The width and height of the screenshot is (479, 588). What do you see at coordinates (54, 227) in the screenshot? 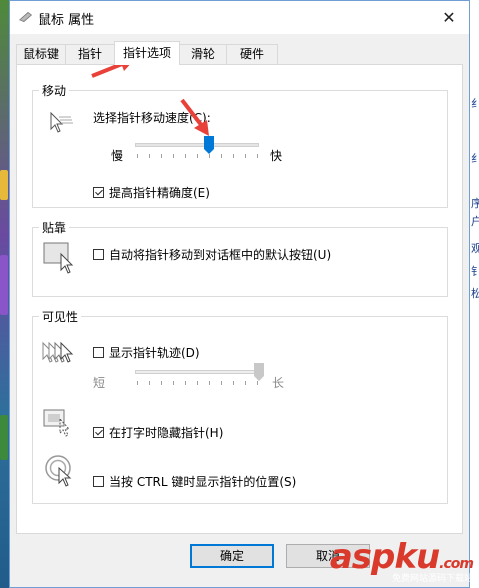
I see `snap-to-group-title: 贴靠` at bounding box center [54, 227].